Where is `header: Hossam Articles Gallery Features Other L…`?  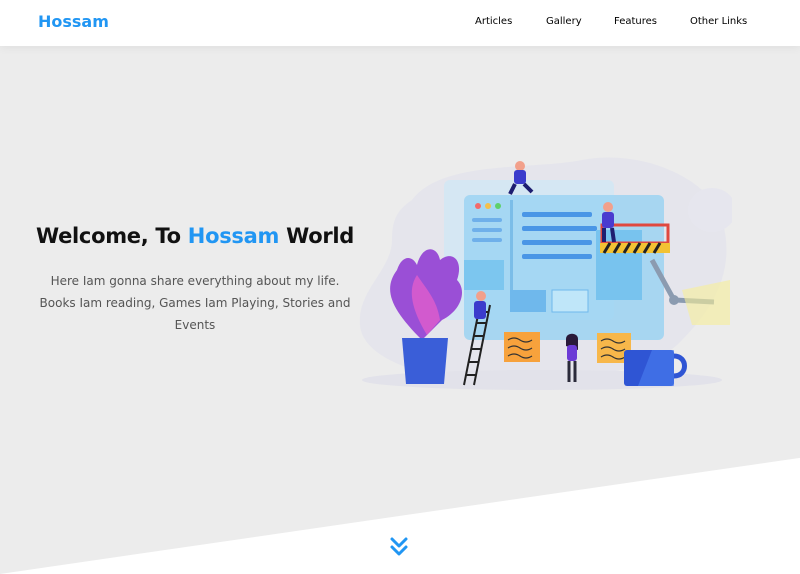 header: Hossam Articles Gallery Features Other L… is located at coordinates (400, 23).